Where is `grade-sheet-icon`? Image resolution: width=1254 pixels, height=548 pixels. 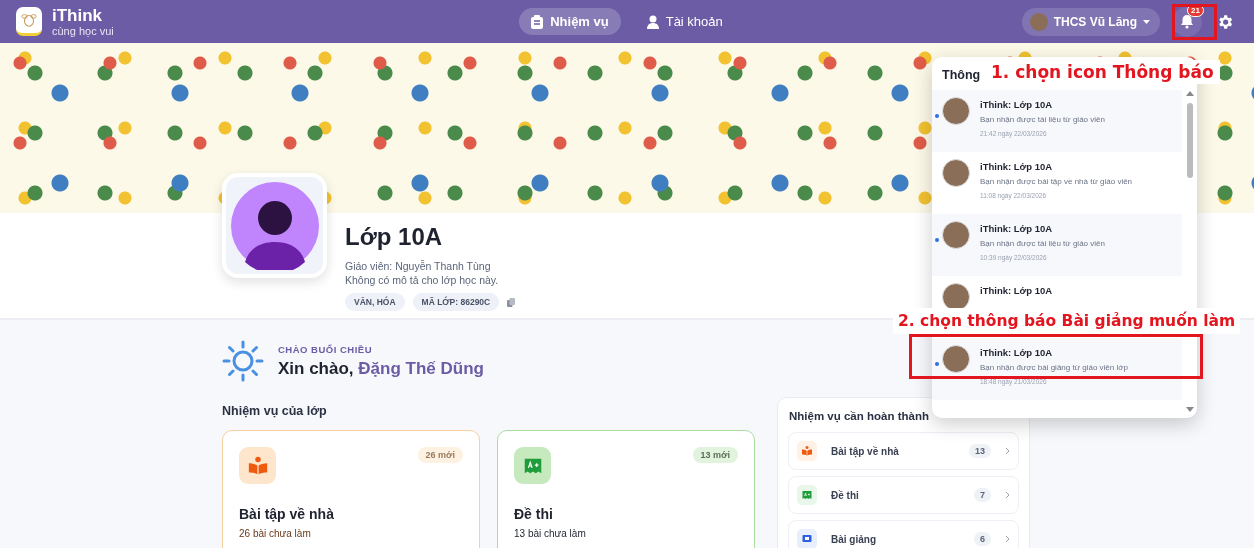 grade-sheet-icon is located at coordinates (807, 495).